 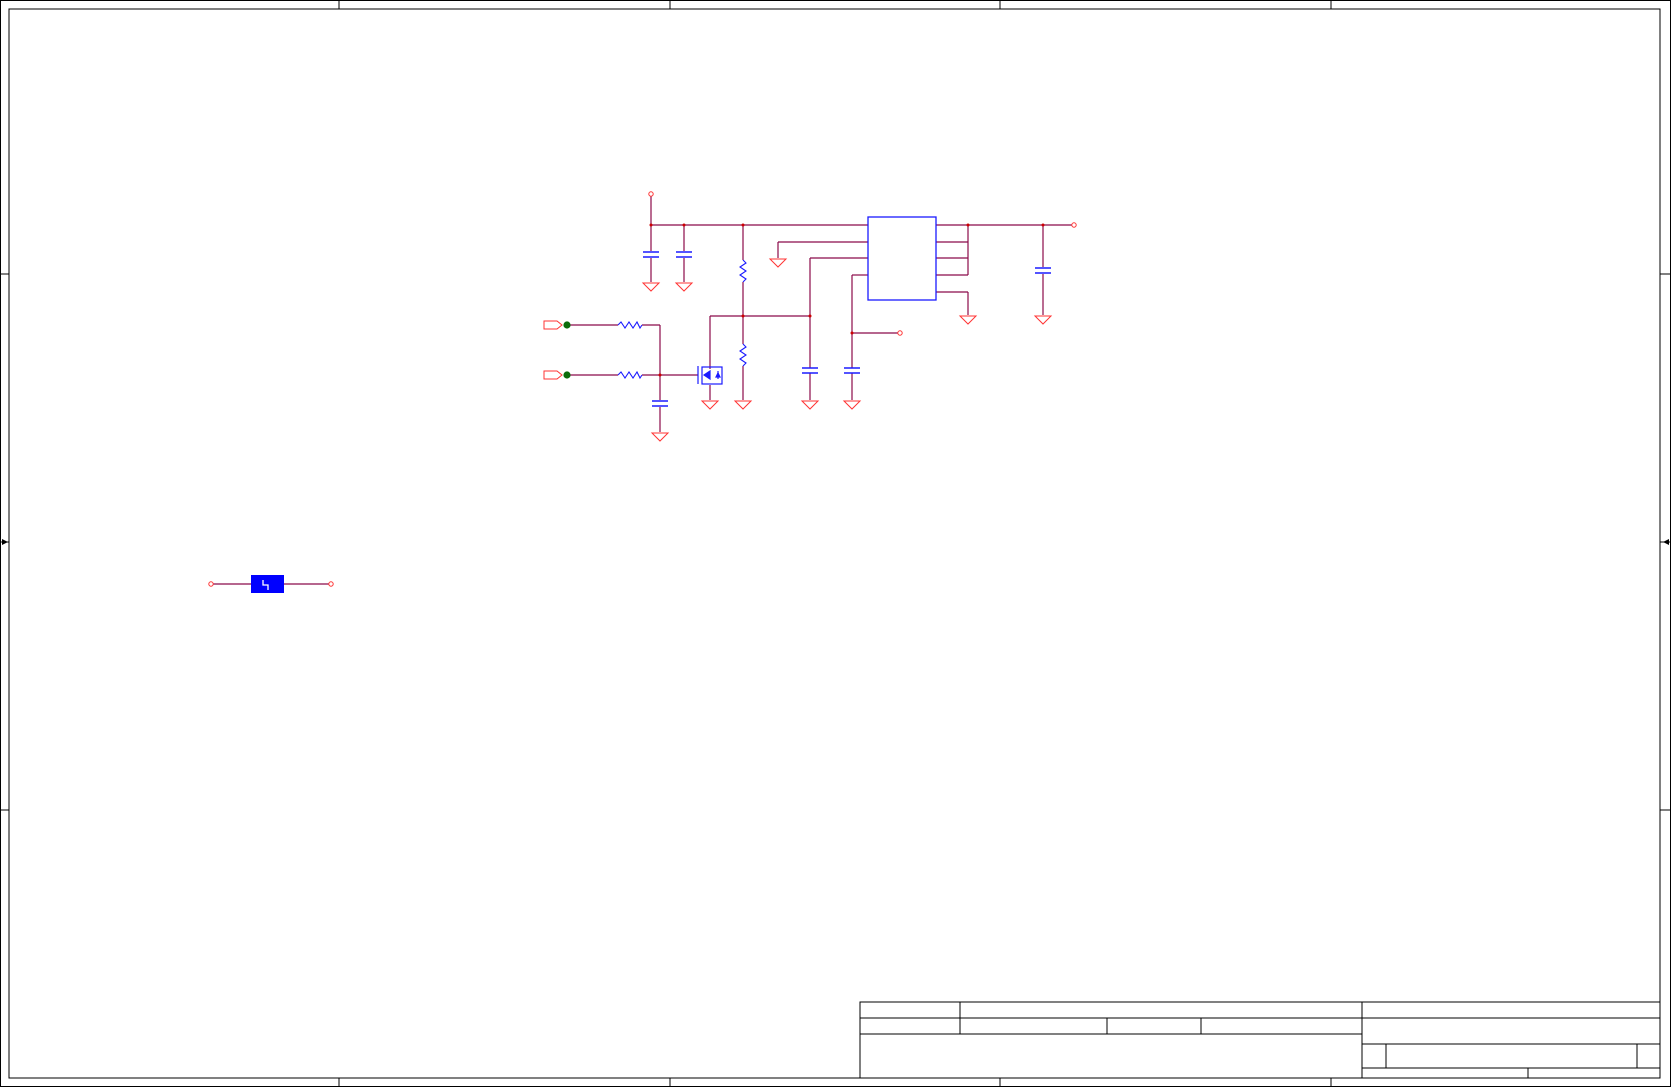 I want to click on resistor-r-in2, so click(x=630, y=375).